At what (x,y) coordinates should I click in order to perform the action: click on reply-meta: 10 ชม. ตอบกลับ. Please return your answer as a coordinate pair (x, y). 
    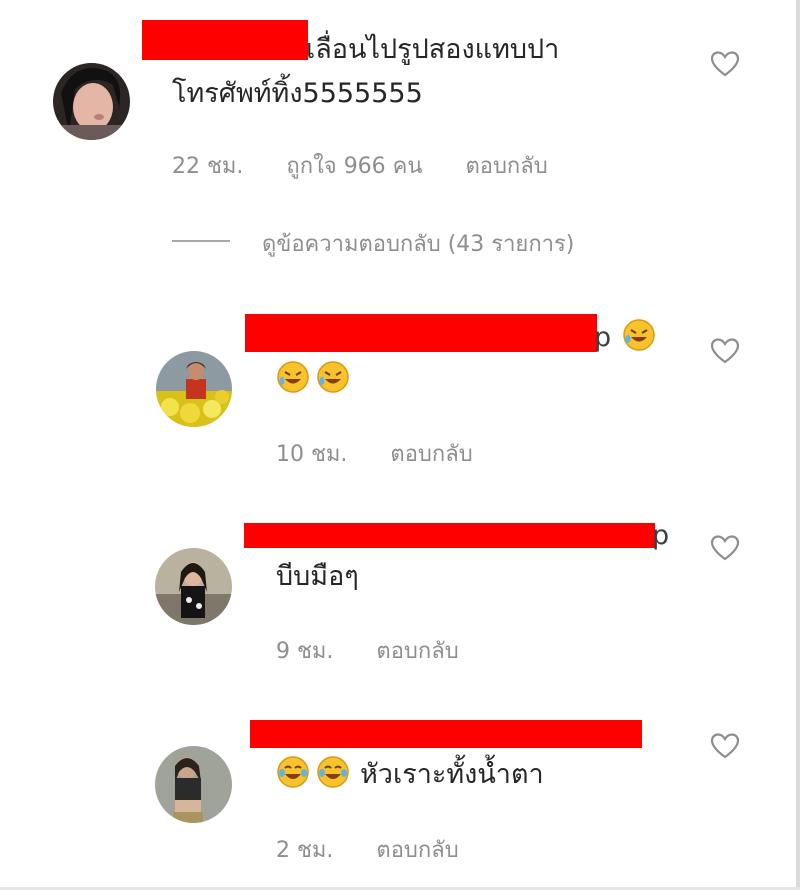
    Looking at the image, I should click on (374, 453).